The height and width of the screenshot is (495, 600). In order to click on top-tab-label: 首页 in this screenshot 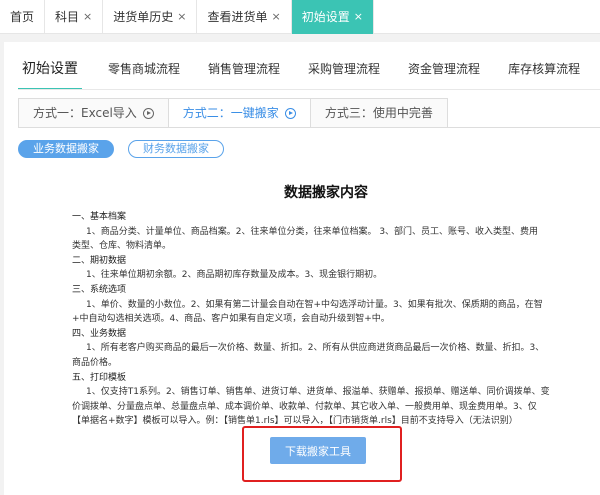, I will do `click(22, 17)`.